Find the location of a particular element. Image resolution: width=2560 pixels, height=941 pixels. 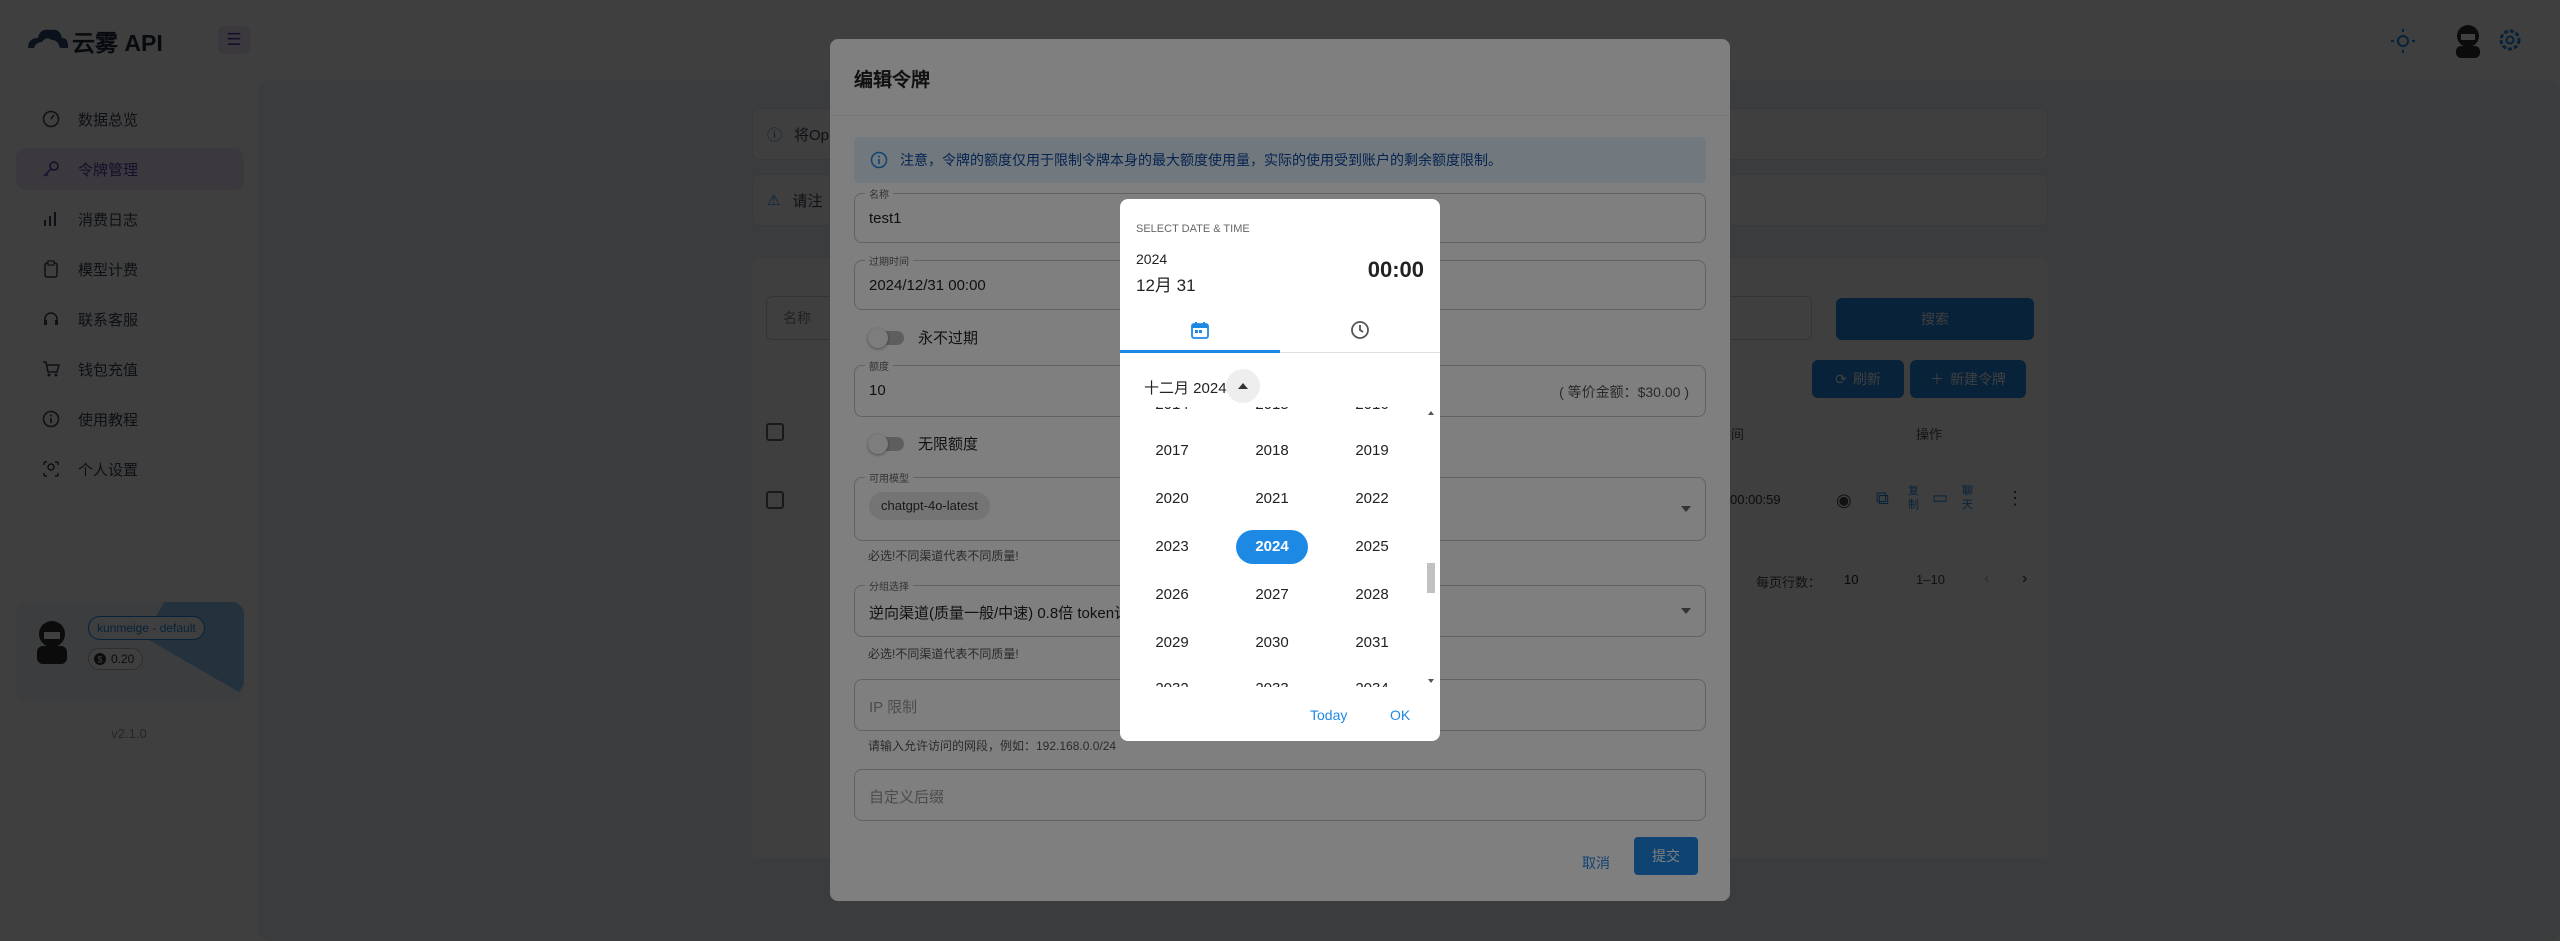

ok-button: OK is located at coordinates (1400, 715).